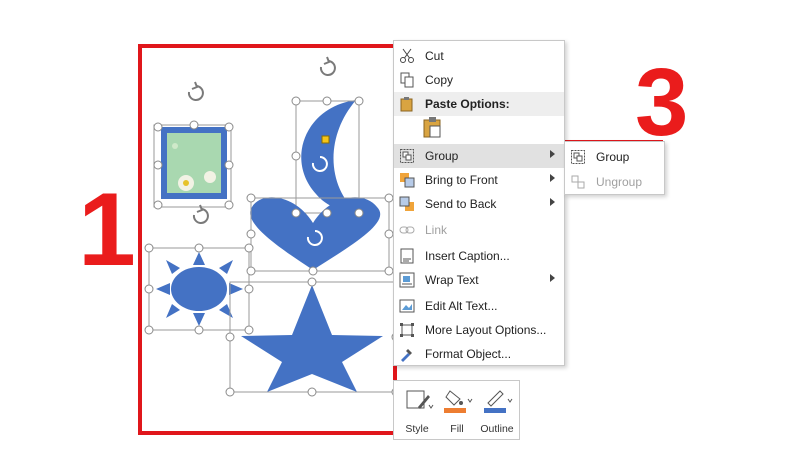 The height and width of the screenshot is (450, 800). I want to click on menu-label-link: Link, so click(436, 230).